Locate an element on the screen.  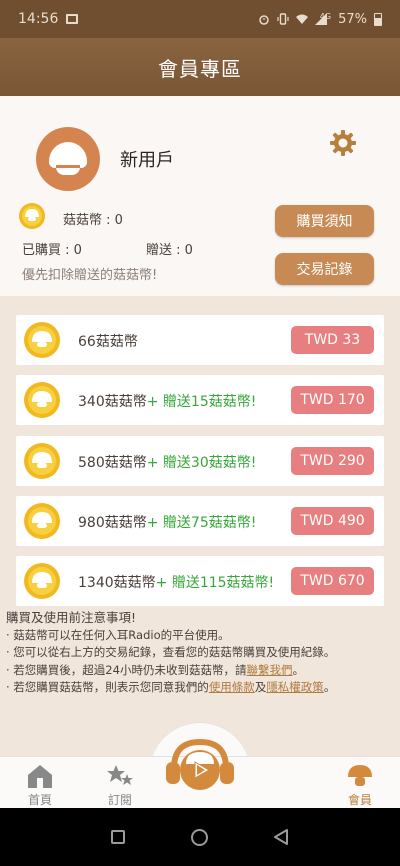
privacy-policy-link: 隱私權政策 is located at coordinates (295, 687).